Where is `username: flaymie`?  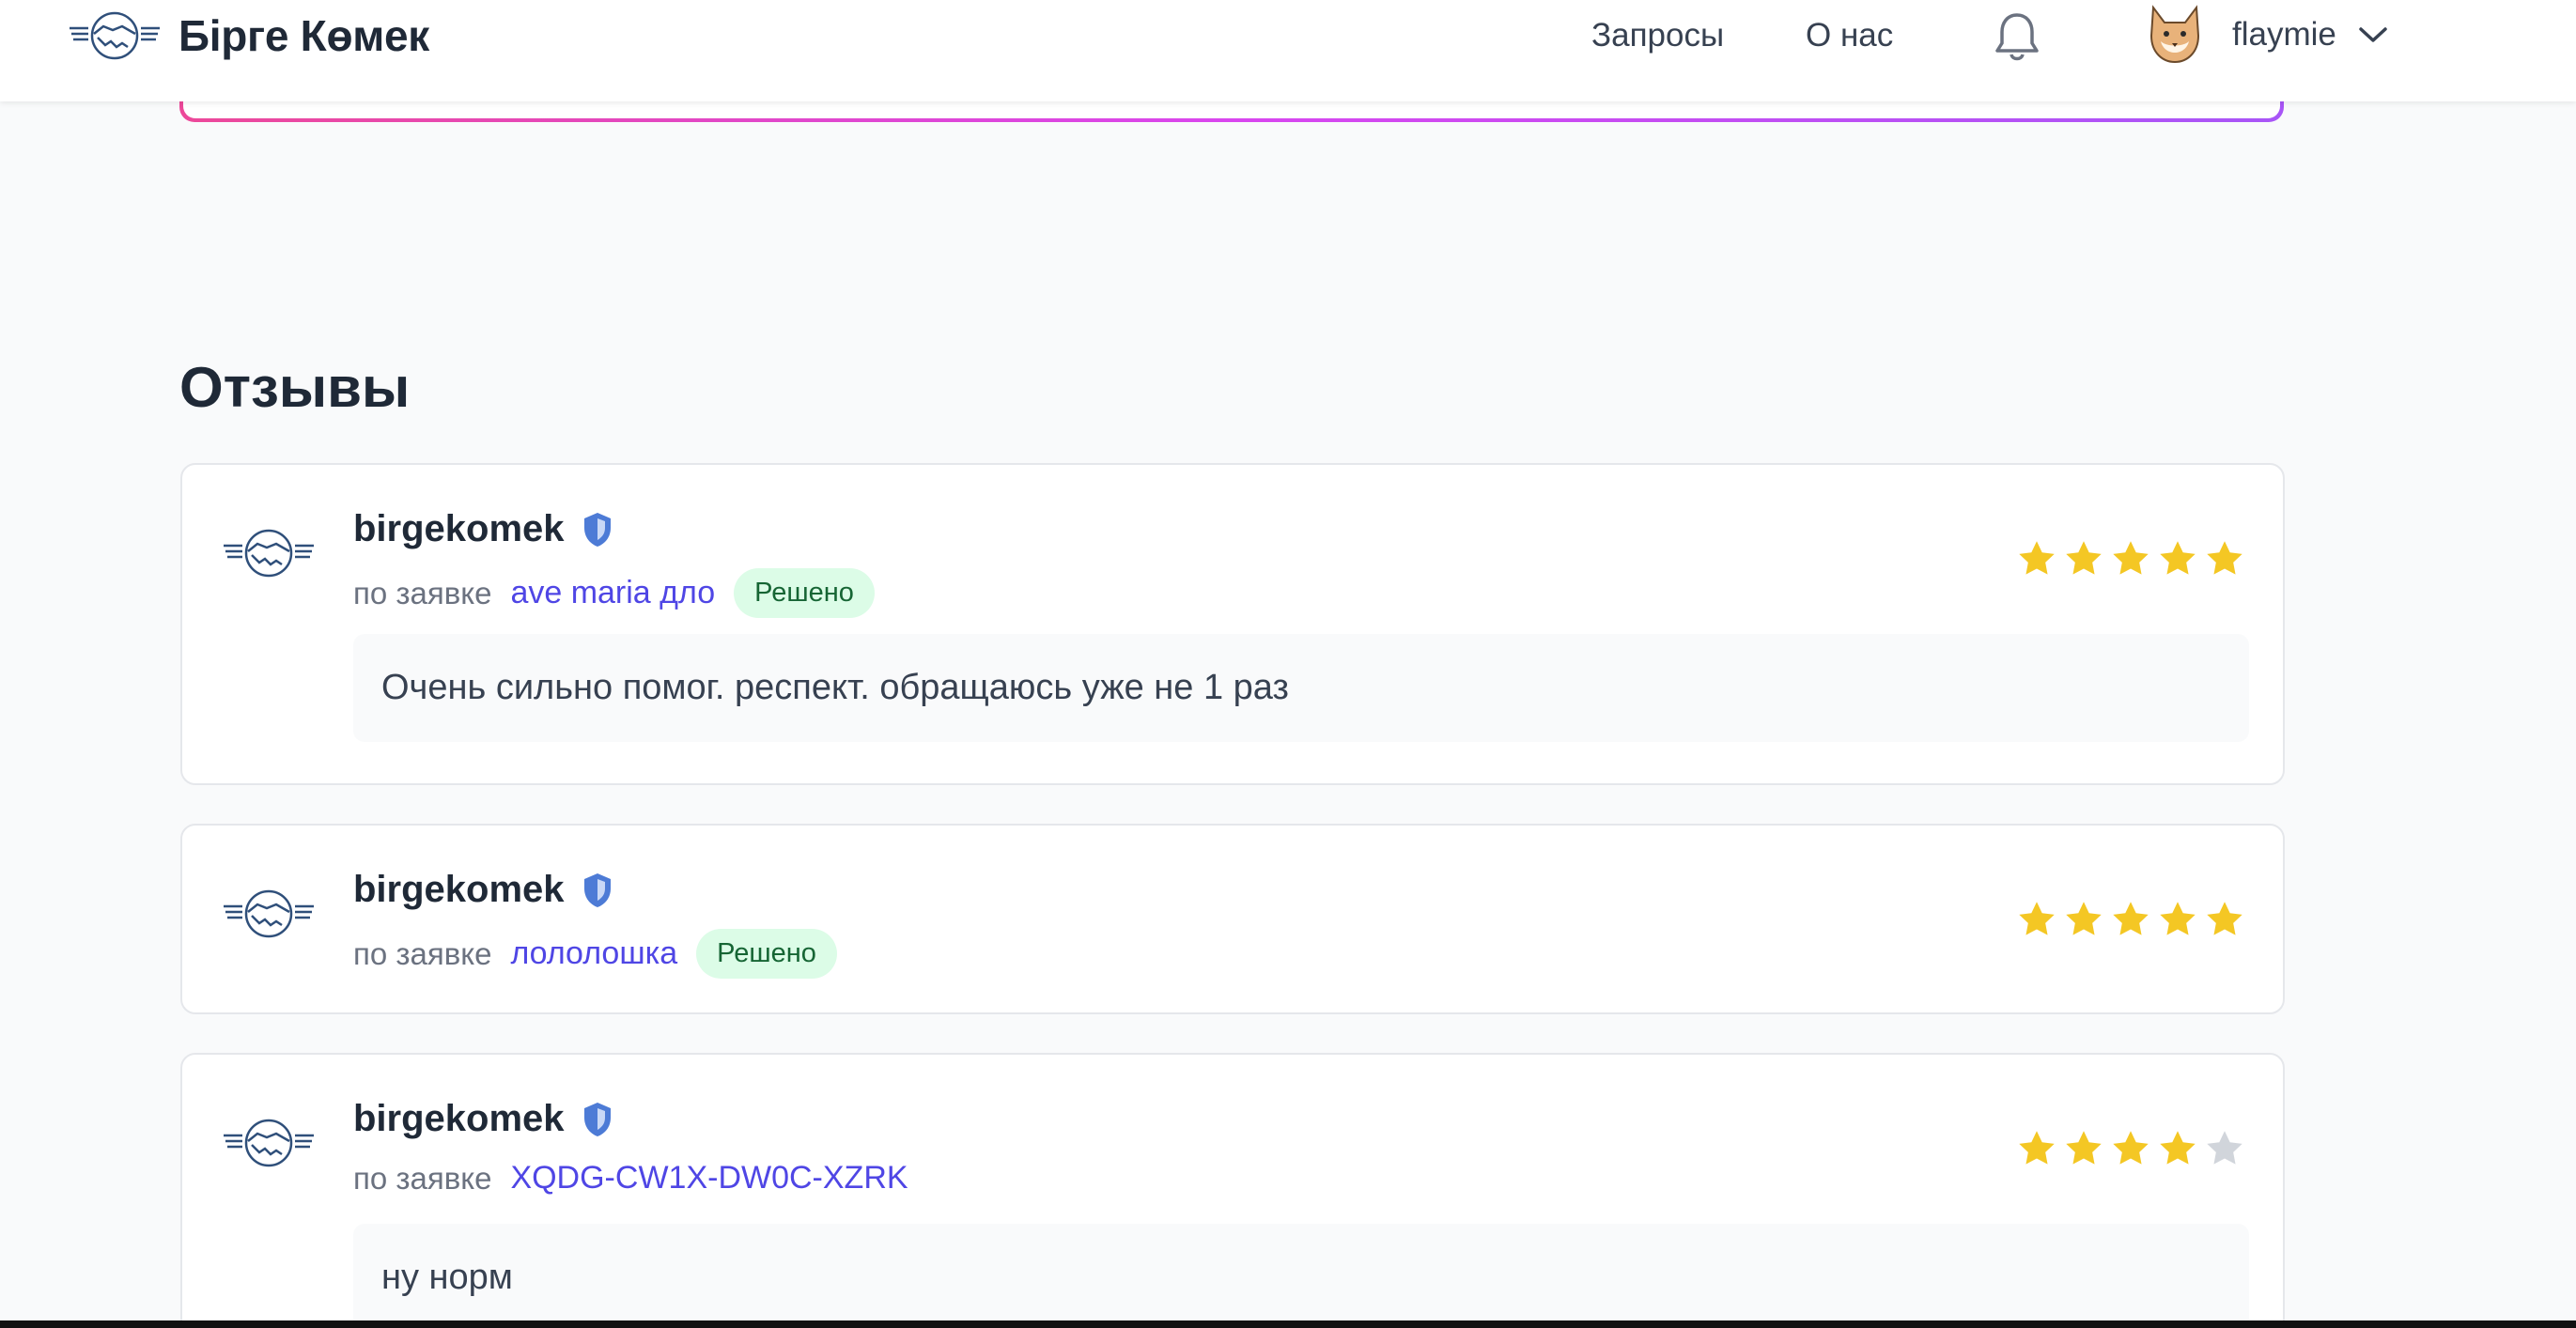 username: flaymie is located at coordinates (2284, 34).